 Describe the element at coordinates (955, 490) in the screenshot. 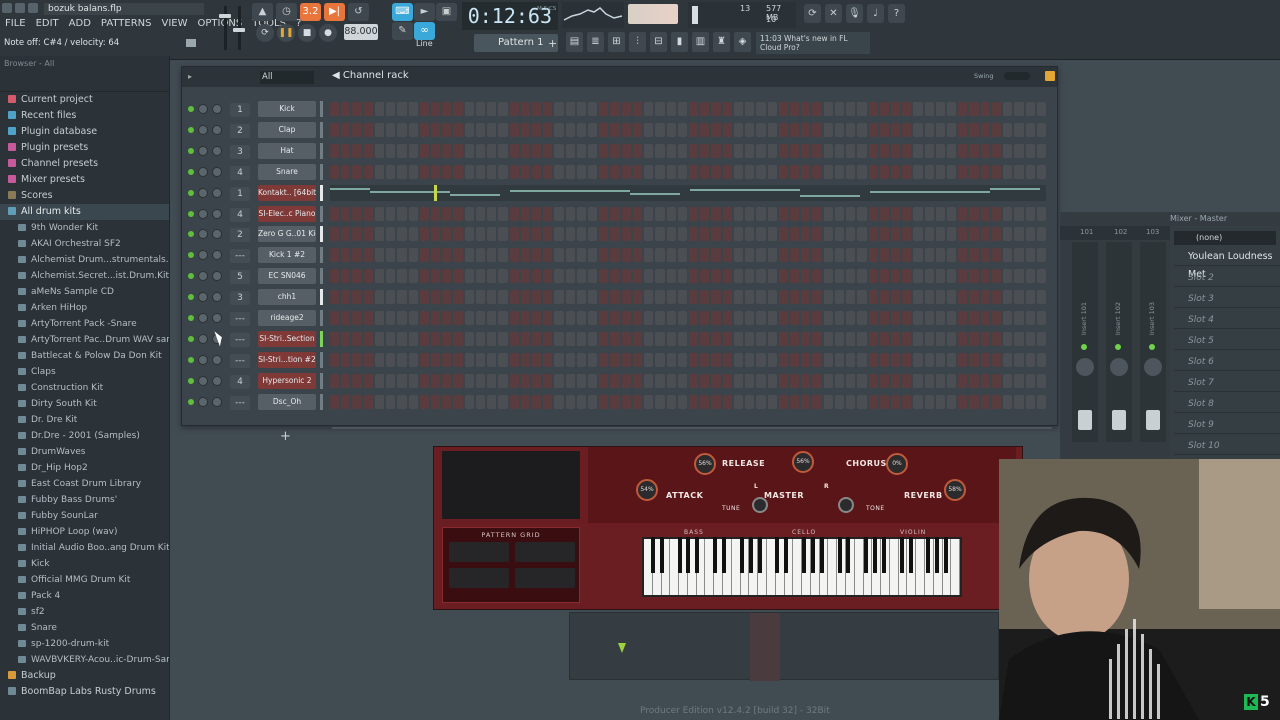

I see `reverb-knob: 58%` at that location.